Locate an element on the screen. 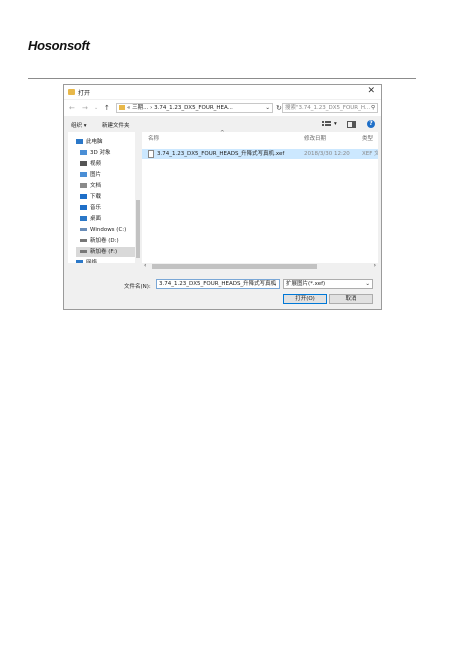  column-header-date: 修改日期 is located at coordinates (315, 138).